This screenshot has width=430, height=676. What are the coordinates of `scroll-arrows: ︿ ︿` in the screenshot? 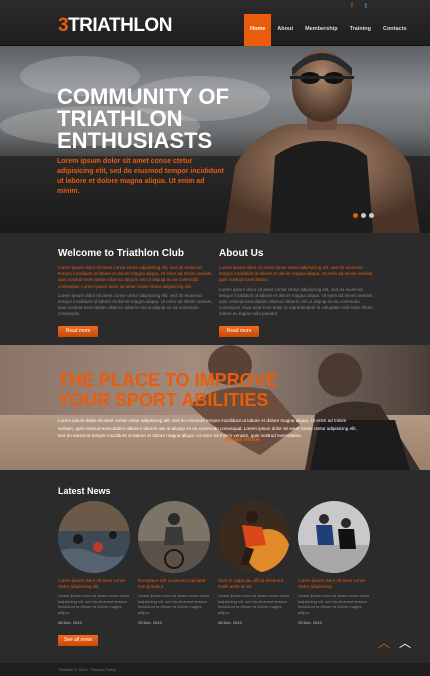 It's located at (394, 643).